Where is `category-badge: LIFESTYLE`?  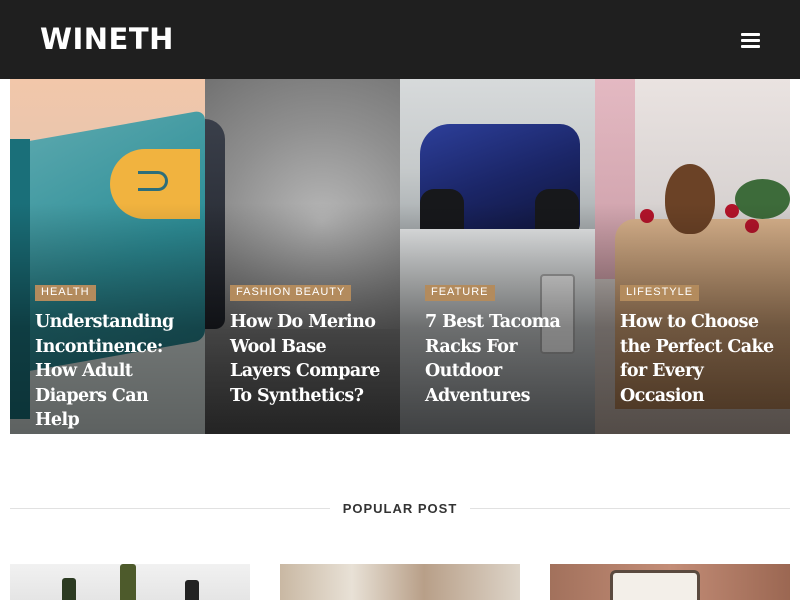
category-badge: LIFESTYLE is located at coordinates (660, 293).